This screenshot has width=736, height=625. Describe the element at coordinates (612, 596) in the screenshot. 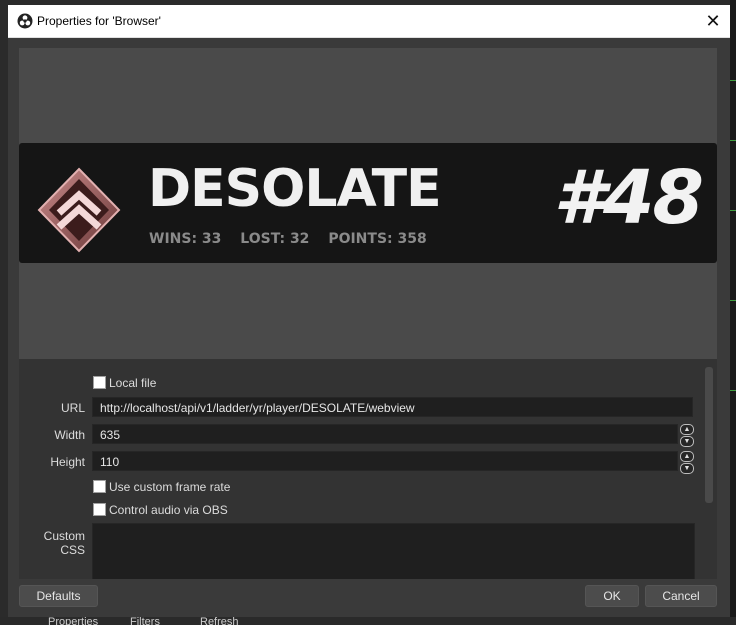

I see `ok-button: OK` at that location.